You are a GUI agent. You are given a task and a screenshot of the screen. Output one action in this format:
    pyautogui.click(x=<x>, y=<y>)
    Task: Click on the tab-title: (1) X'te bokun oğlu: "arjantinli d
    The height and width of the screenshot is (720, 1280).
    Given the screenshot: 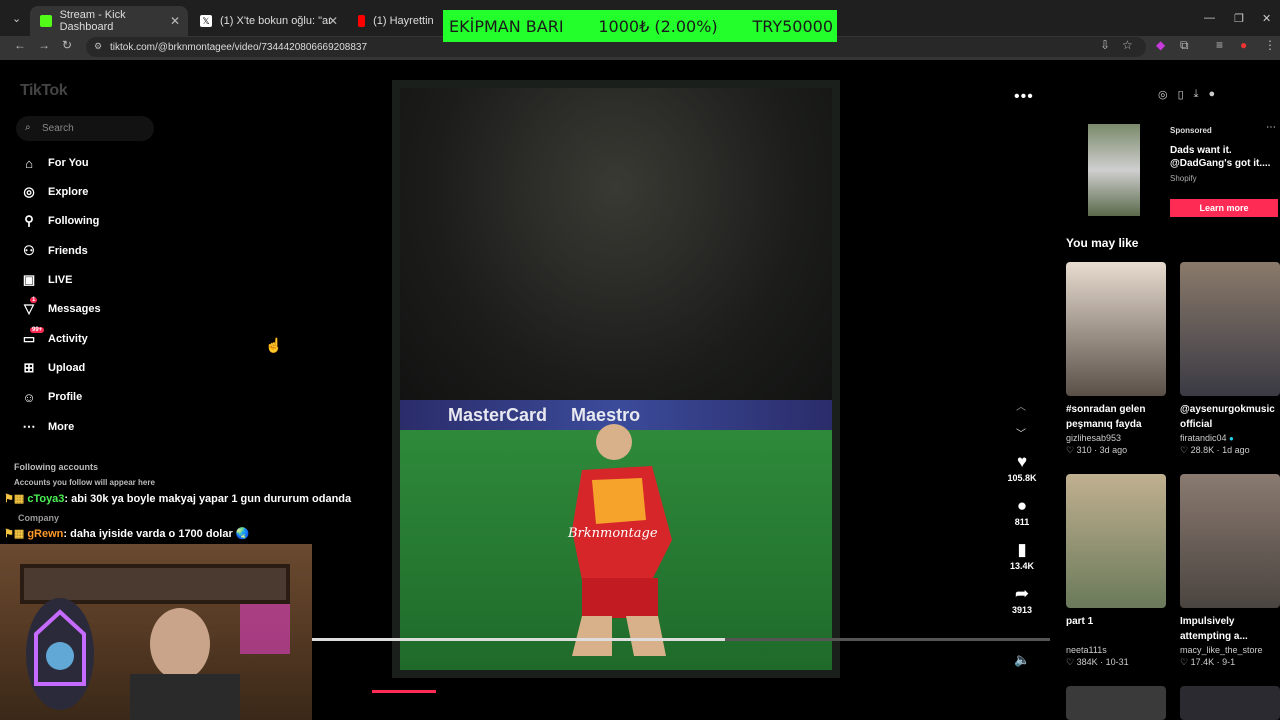 What is the action you would take?
    pyautogui.click(x=275, y=21)
    